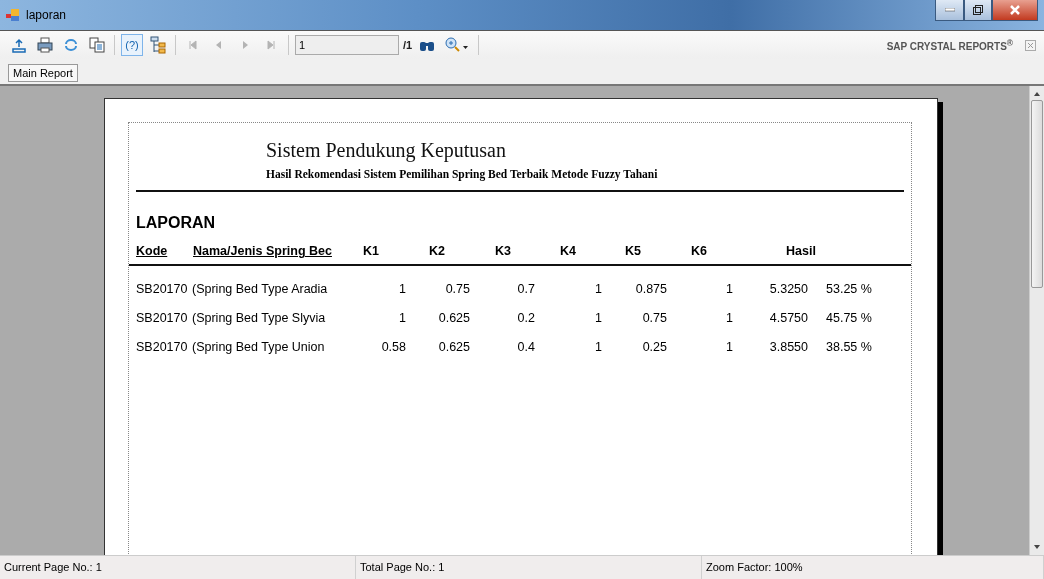 The width and height of the screenshot is (1044, 579). Describe the element at coordinates (260, 289) in the screenshot. I see `table-cell-text: (Spring Bed Type Aradia` at that location.